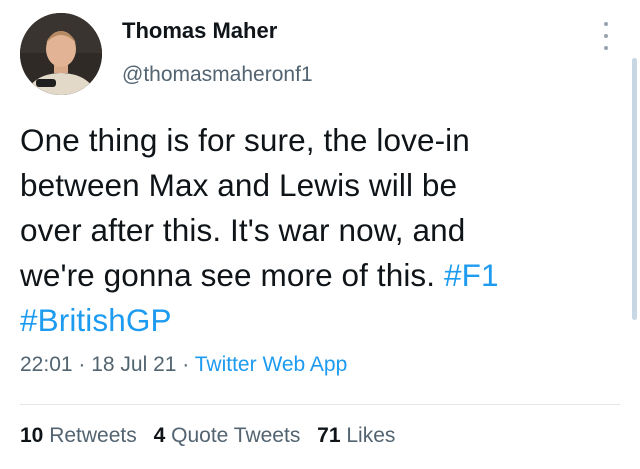  Describe the element at coordinates (159, 435) in the screenshot. I see `quotes-count: 4` at that location.